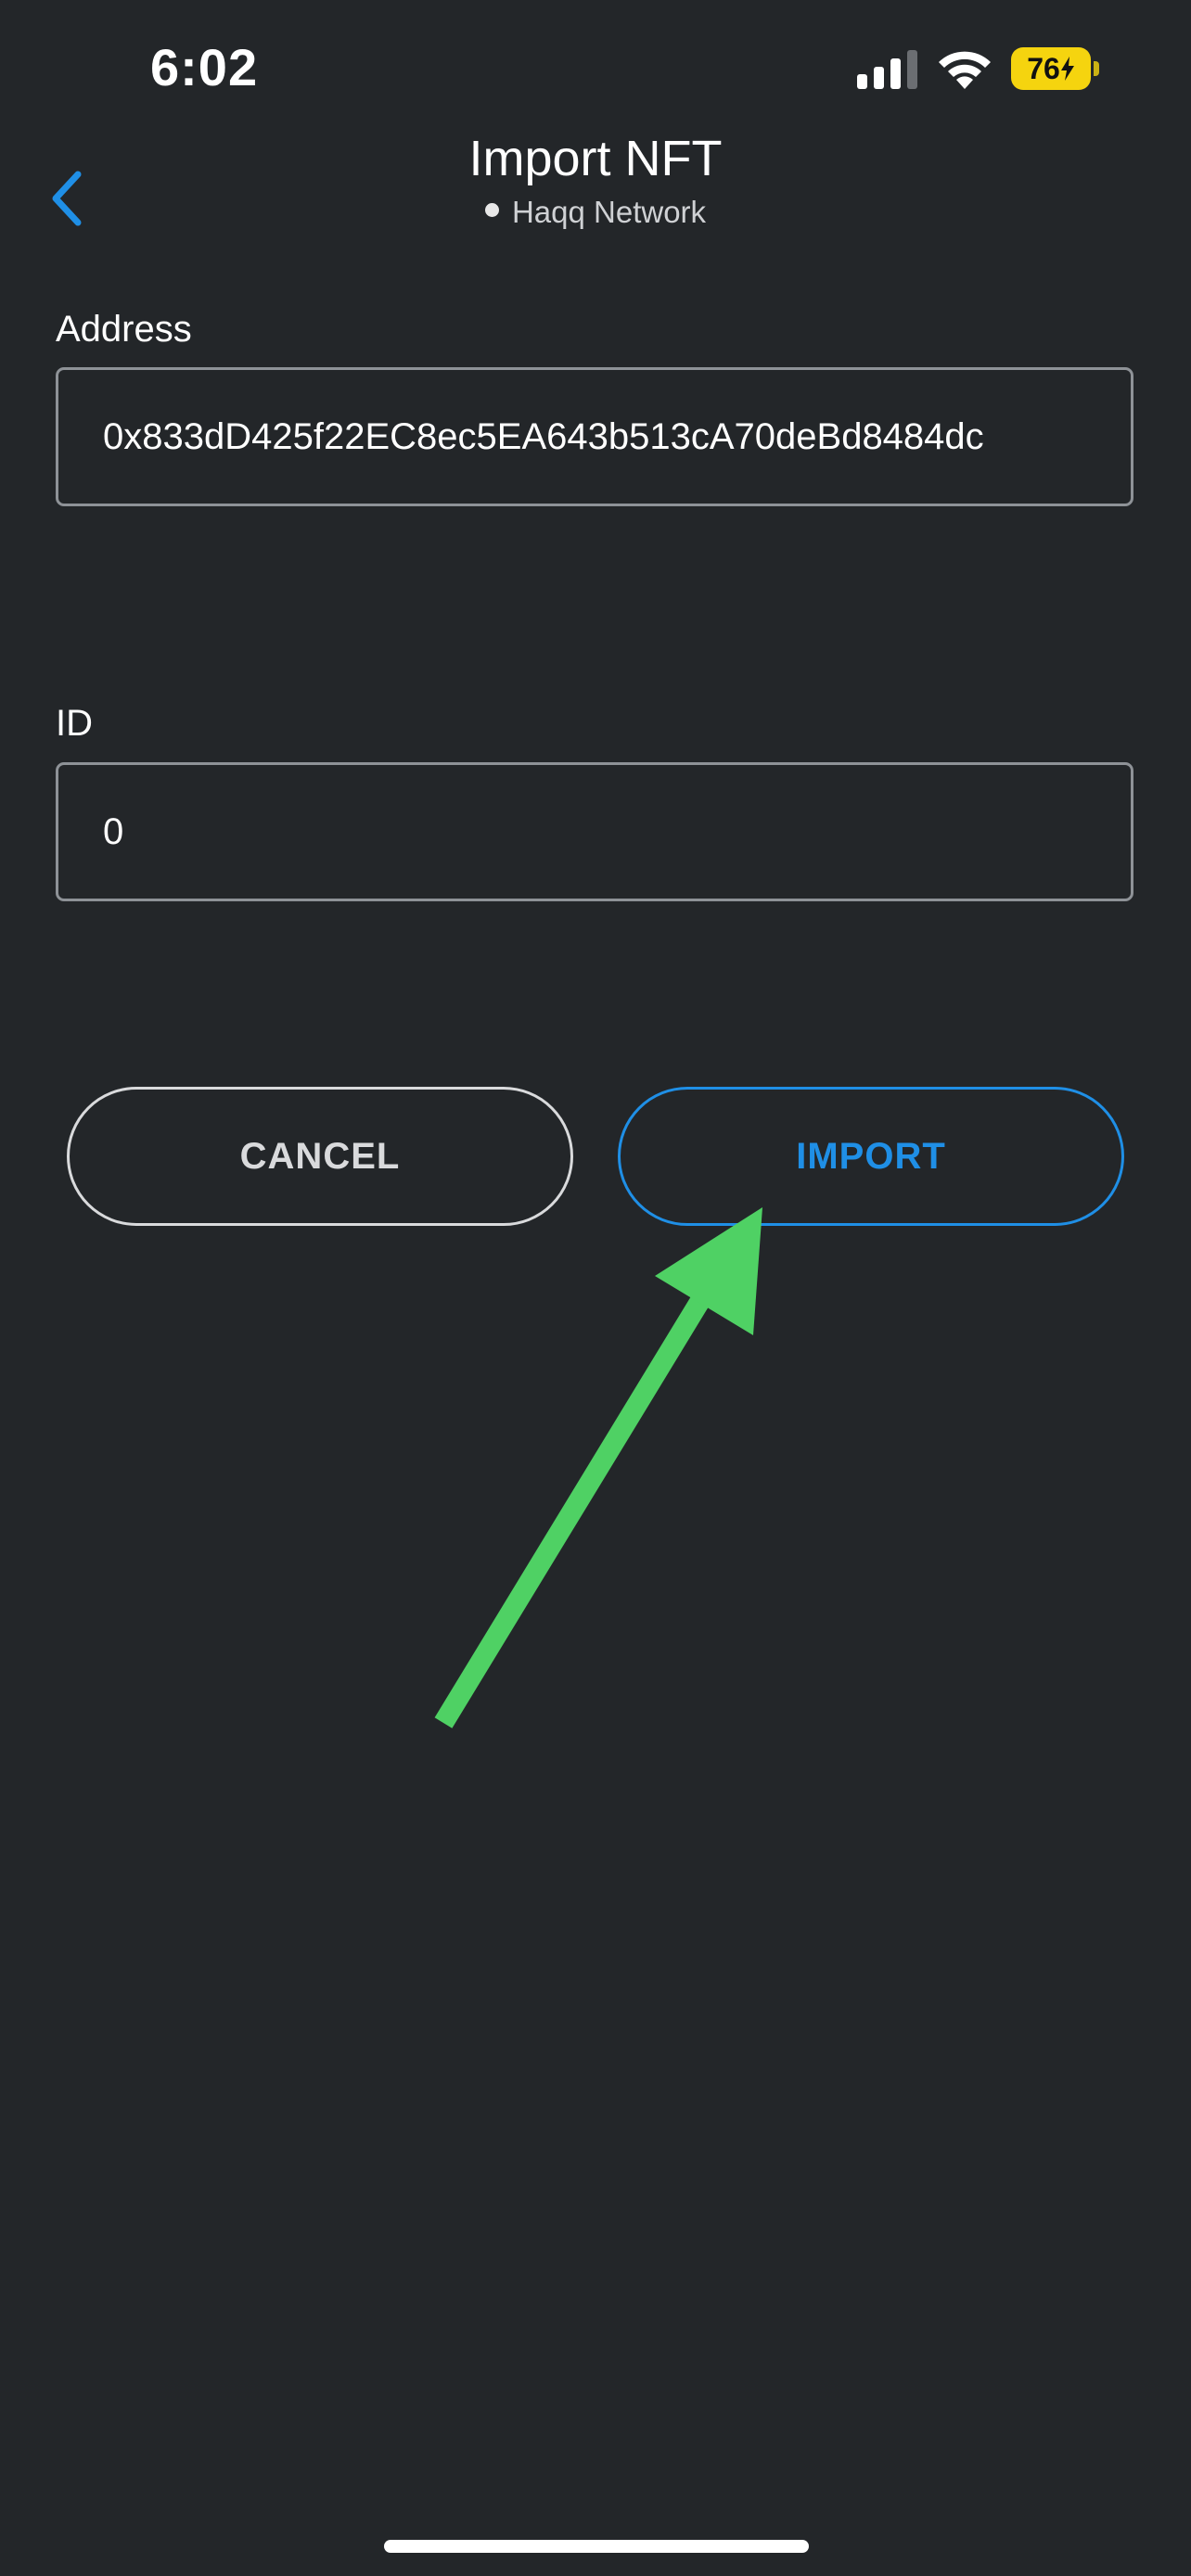 The width and height of the screenshot is (1191, 2576). Describe the element at coordinates (320, 1156) in the screenshot. I see `cancel-button: CANCEL` at that location.